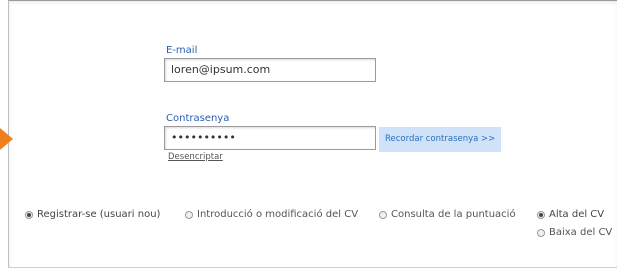 This screenshot has height=270, width=617. What do you see at coordinates (189, 215) in the screenshot?
I see `introduce-radio` at bounding box center [189, 215].